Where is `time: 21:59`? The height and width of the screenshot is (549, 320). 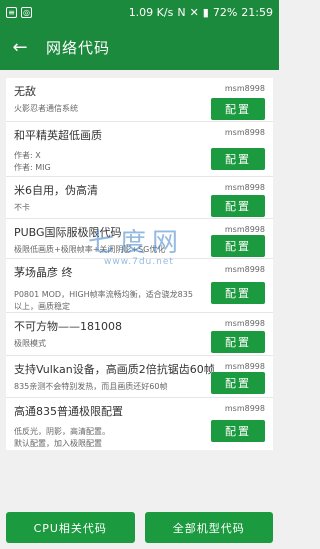
time: 21:59 is located at coordinates (257, 12).